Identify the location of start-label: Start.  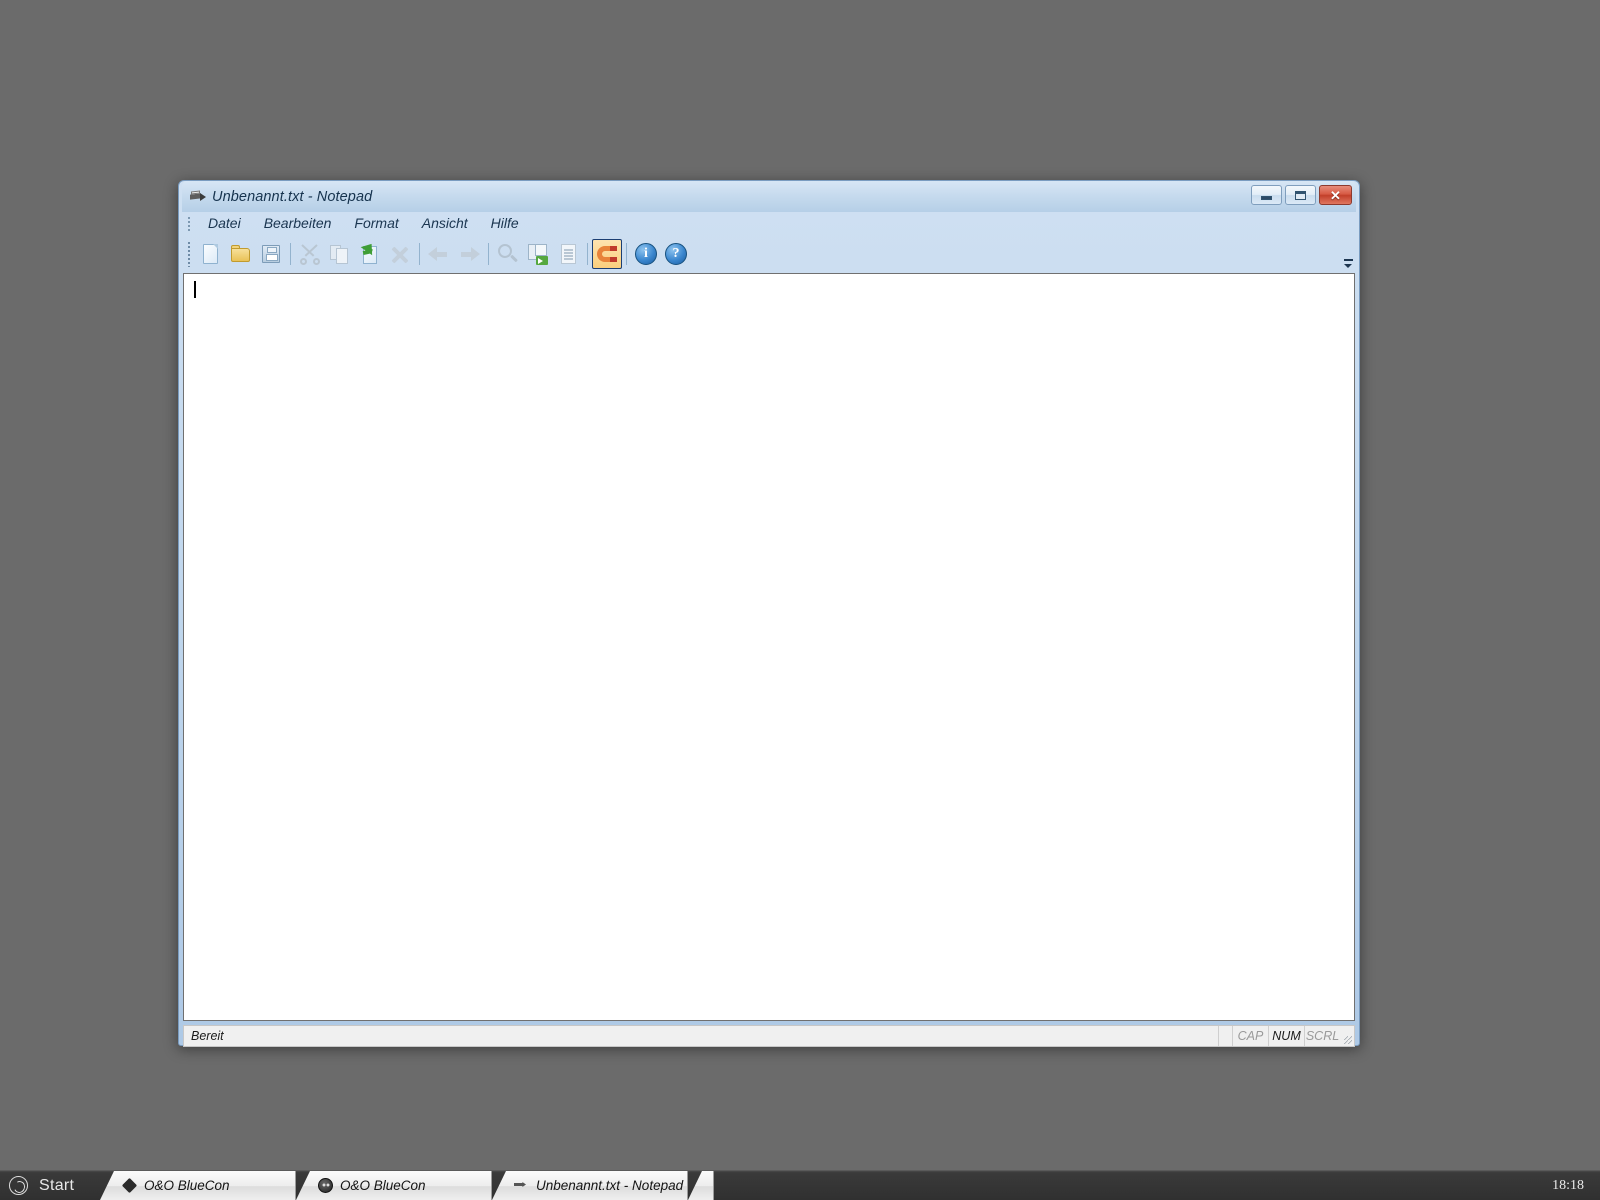
(57, 1185).